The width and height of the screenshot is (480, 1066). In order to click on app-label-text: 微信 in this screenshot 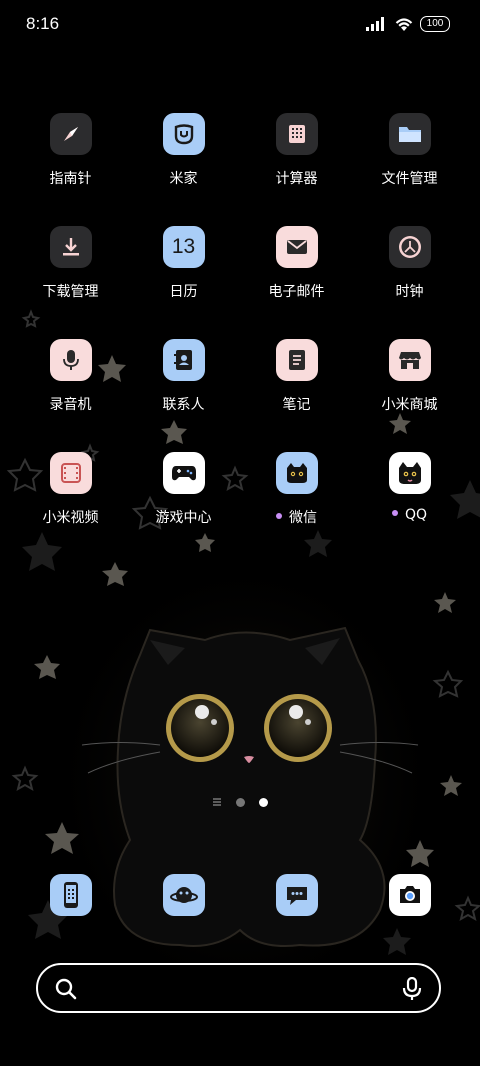, I will do `click(303, 518)`.